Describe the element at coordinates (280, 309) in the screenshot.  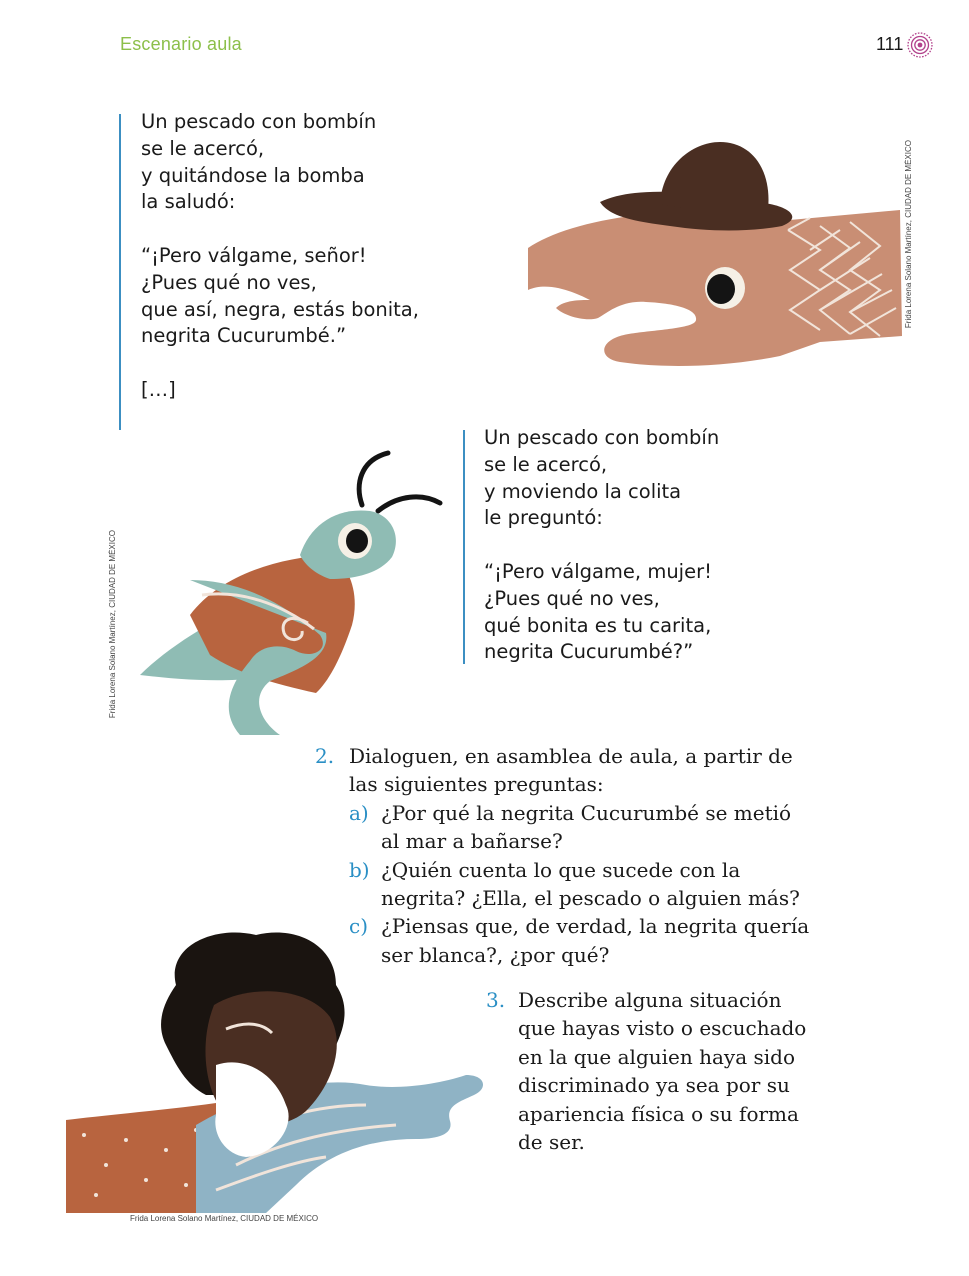
I see `poem-line: que así, negra, estás bonita,` at that location.